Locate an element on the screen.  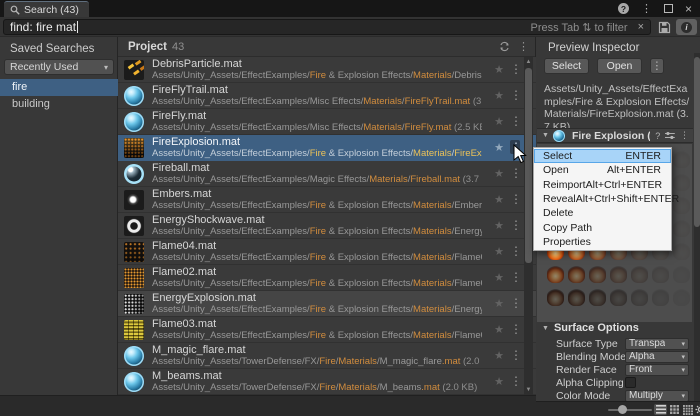
property-row: Alpha Clipping is located at coordinates (615, 382).